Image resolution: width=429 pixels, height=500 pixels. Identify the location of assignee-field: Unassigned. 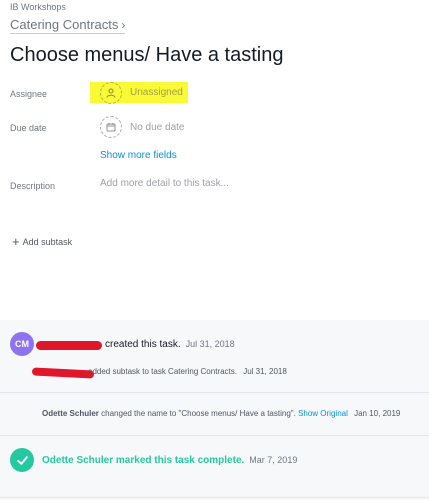
(139, 92).